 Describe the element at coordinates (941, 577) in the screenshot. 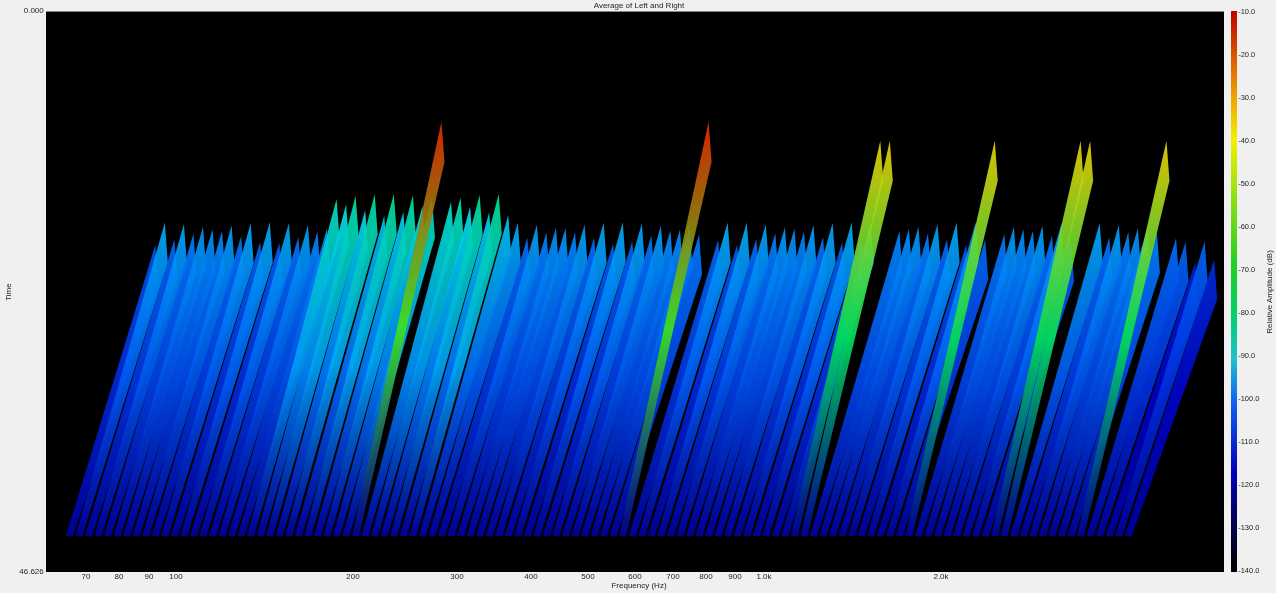

I see `x-tick-label: 2.0k` at that location.